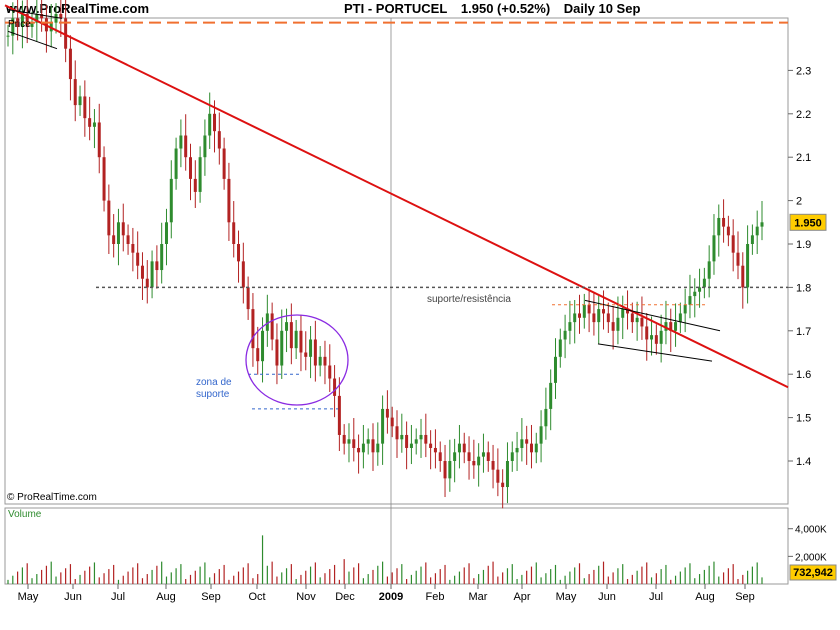 This screenshot has height=630, width=840. Describe the element at coordinates (803, 71) in the screenshot. I see `y-tick-label: 2.3` at that location.